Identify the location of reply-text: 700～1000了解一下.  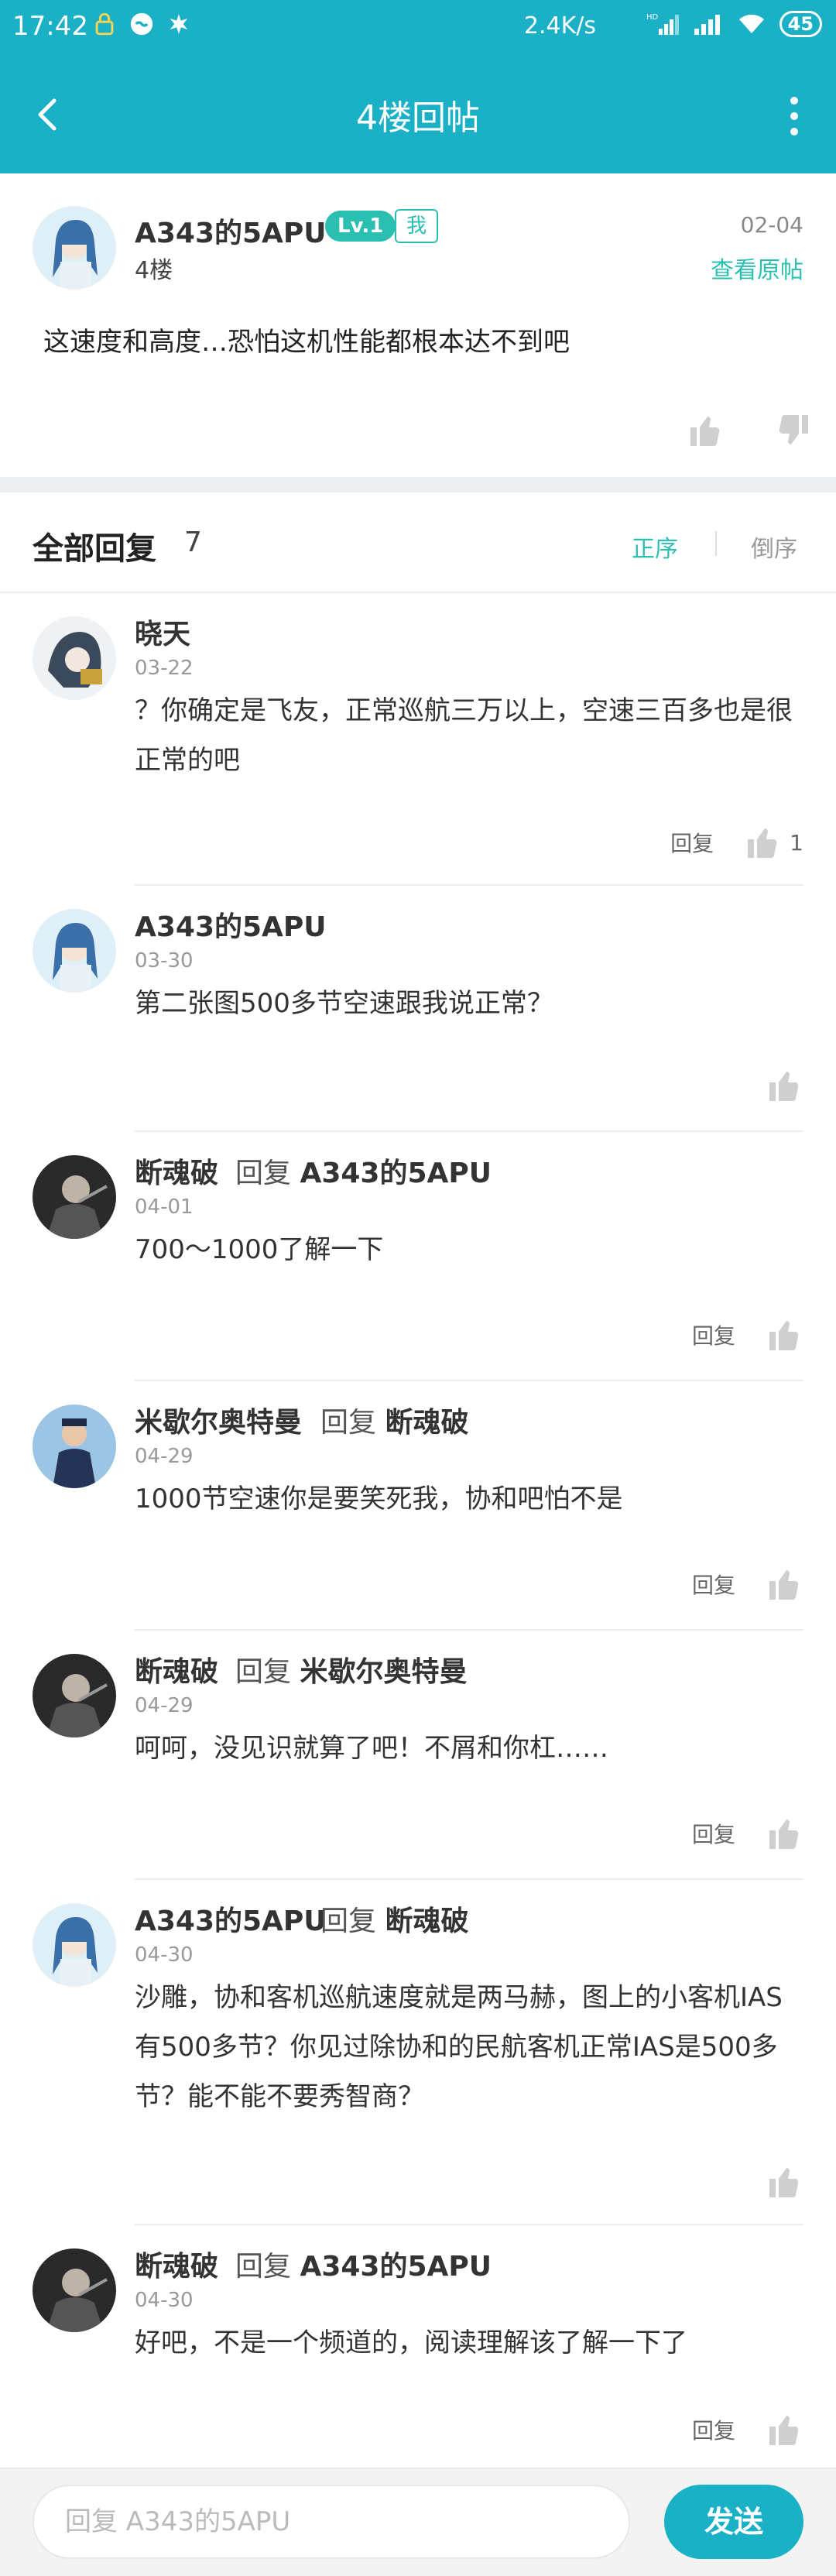
(259, 1249).